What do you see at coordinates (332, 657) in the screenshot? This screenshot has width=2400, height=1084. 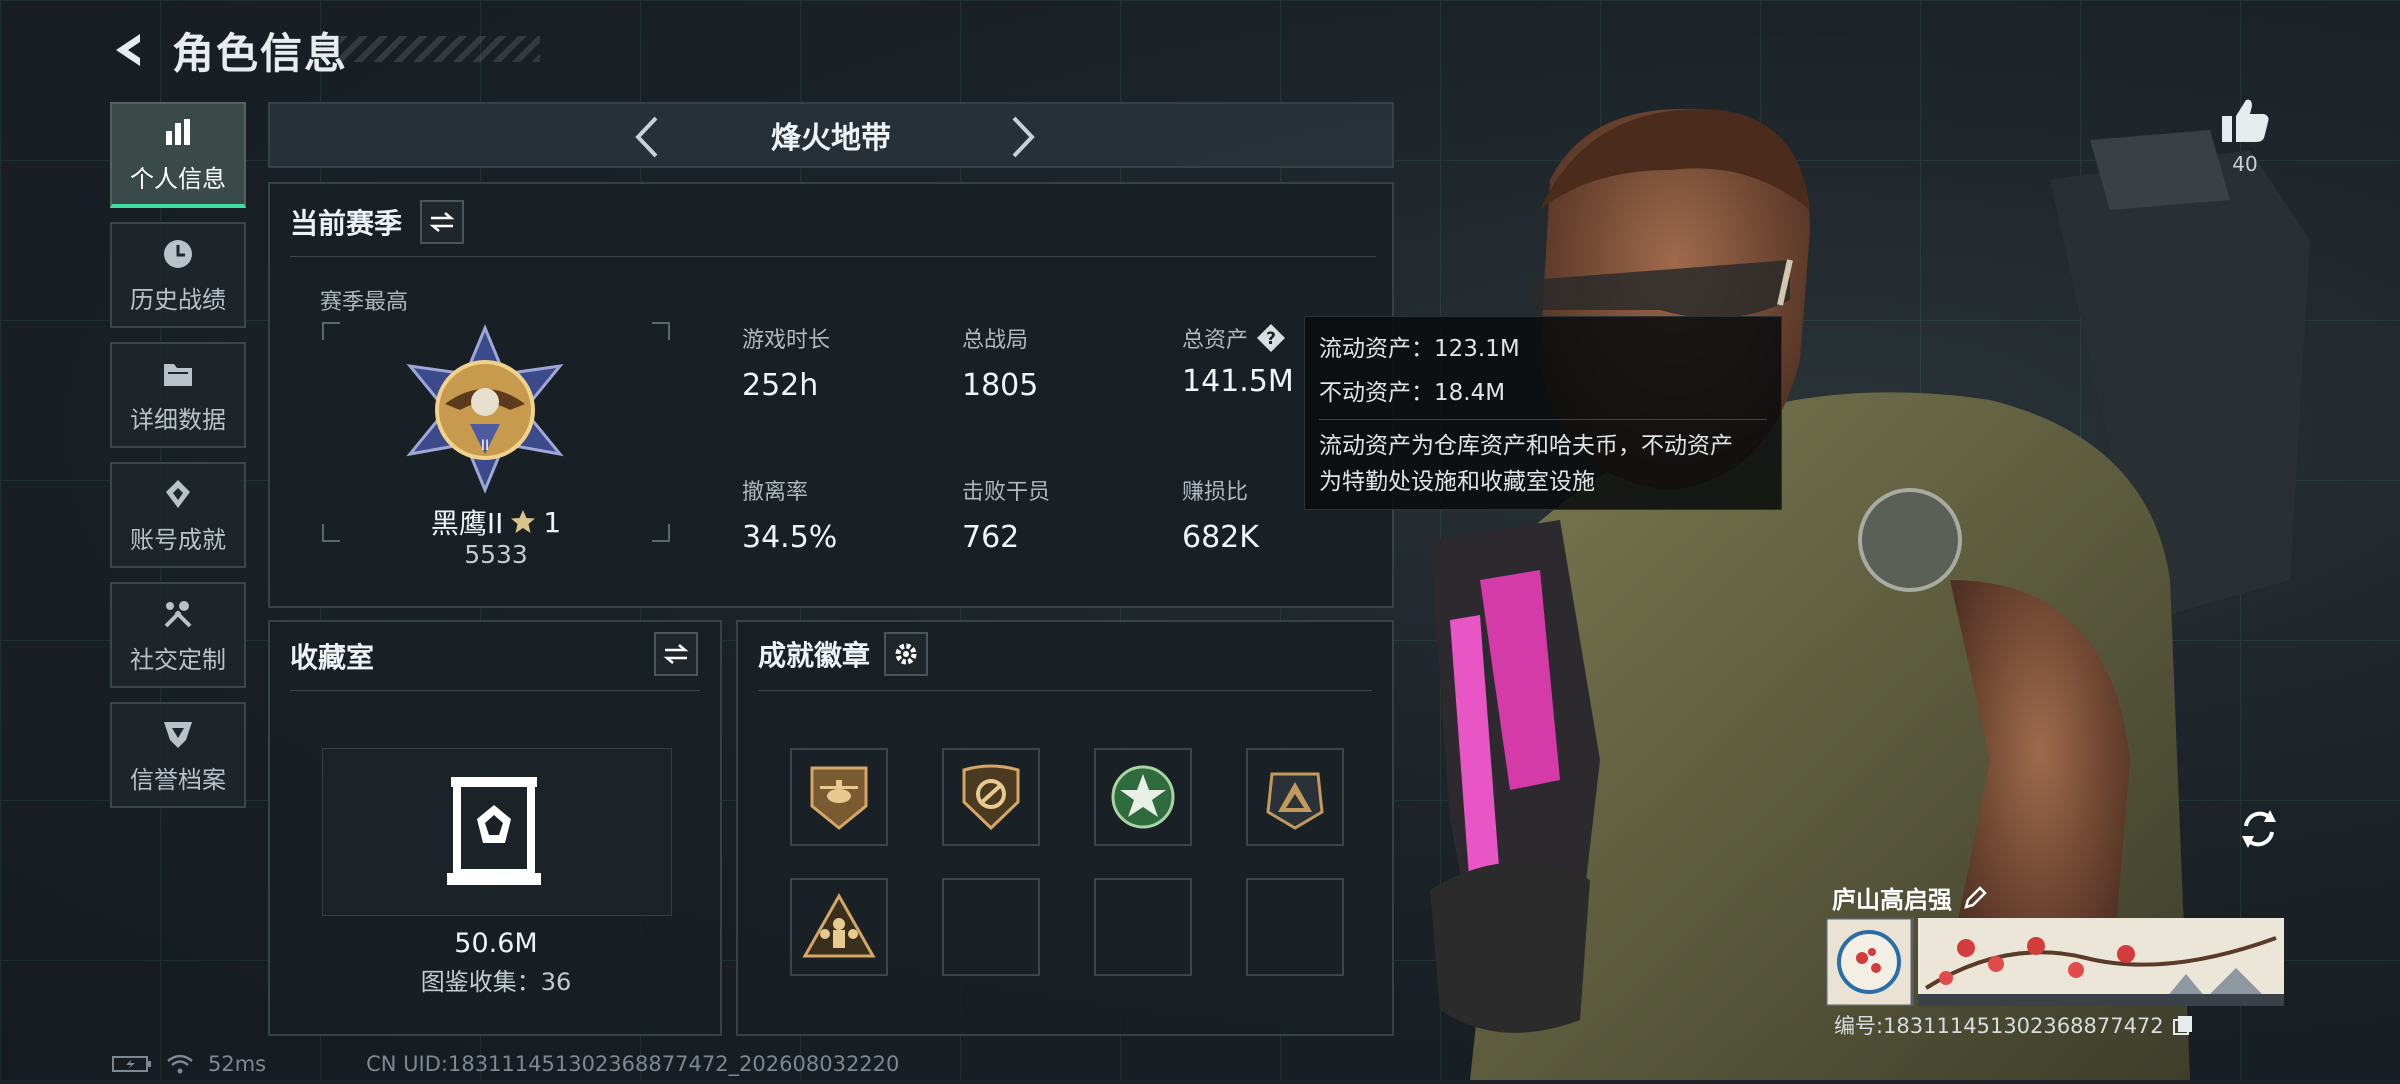 I see `collection-title: 收藏室` at bounding box center [332, 657].